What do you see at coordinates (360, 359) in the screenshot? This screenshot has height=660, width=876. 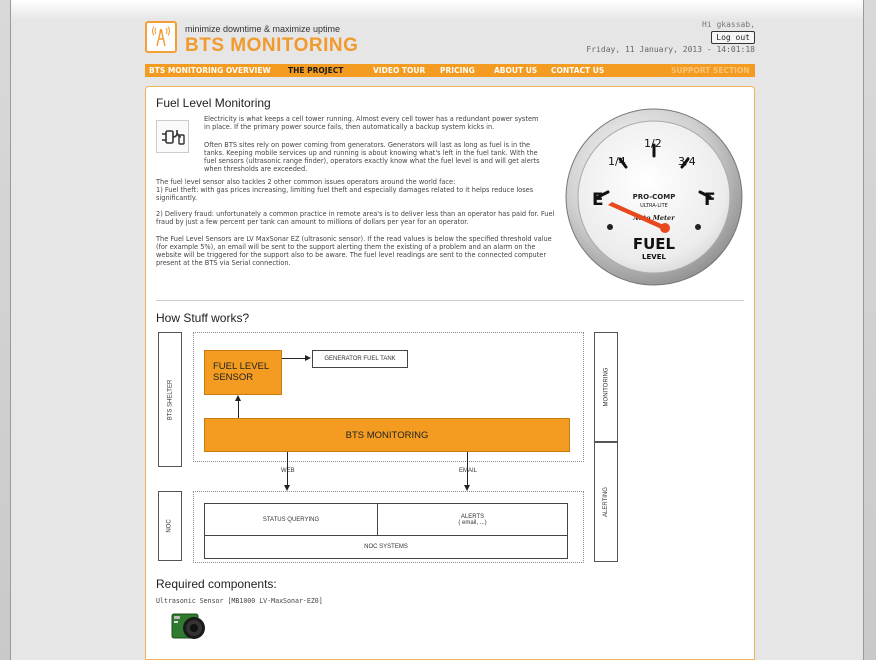 I see `generator-tank-box: GENERATOR FUEL TANK` at bounding box center [360, 359].